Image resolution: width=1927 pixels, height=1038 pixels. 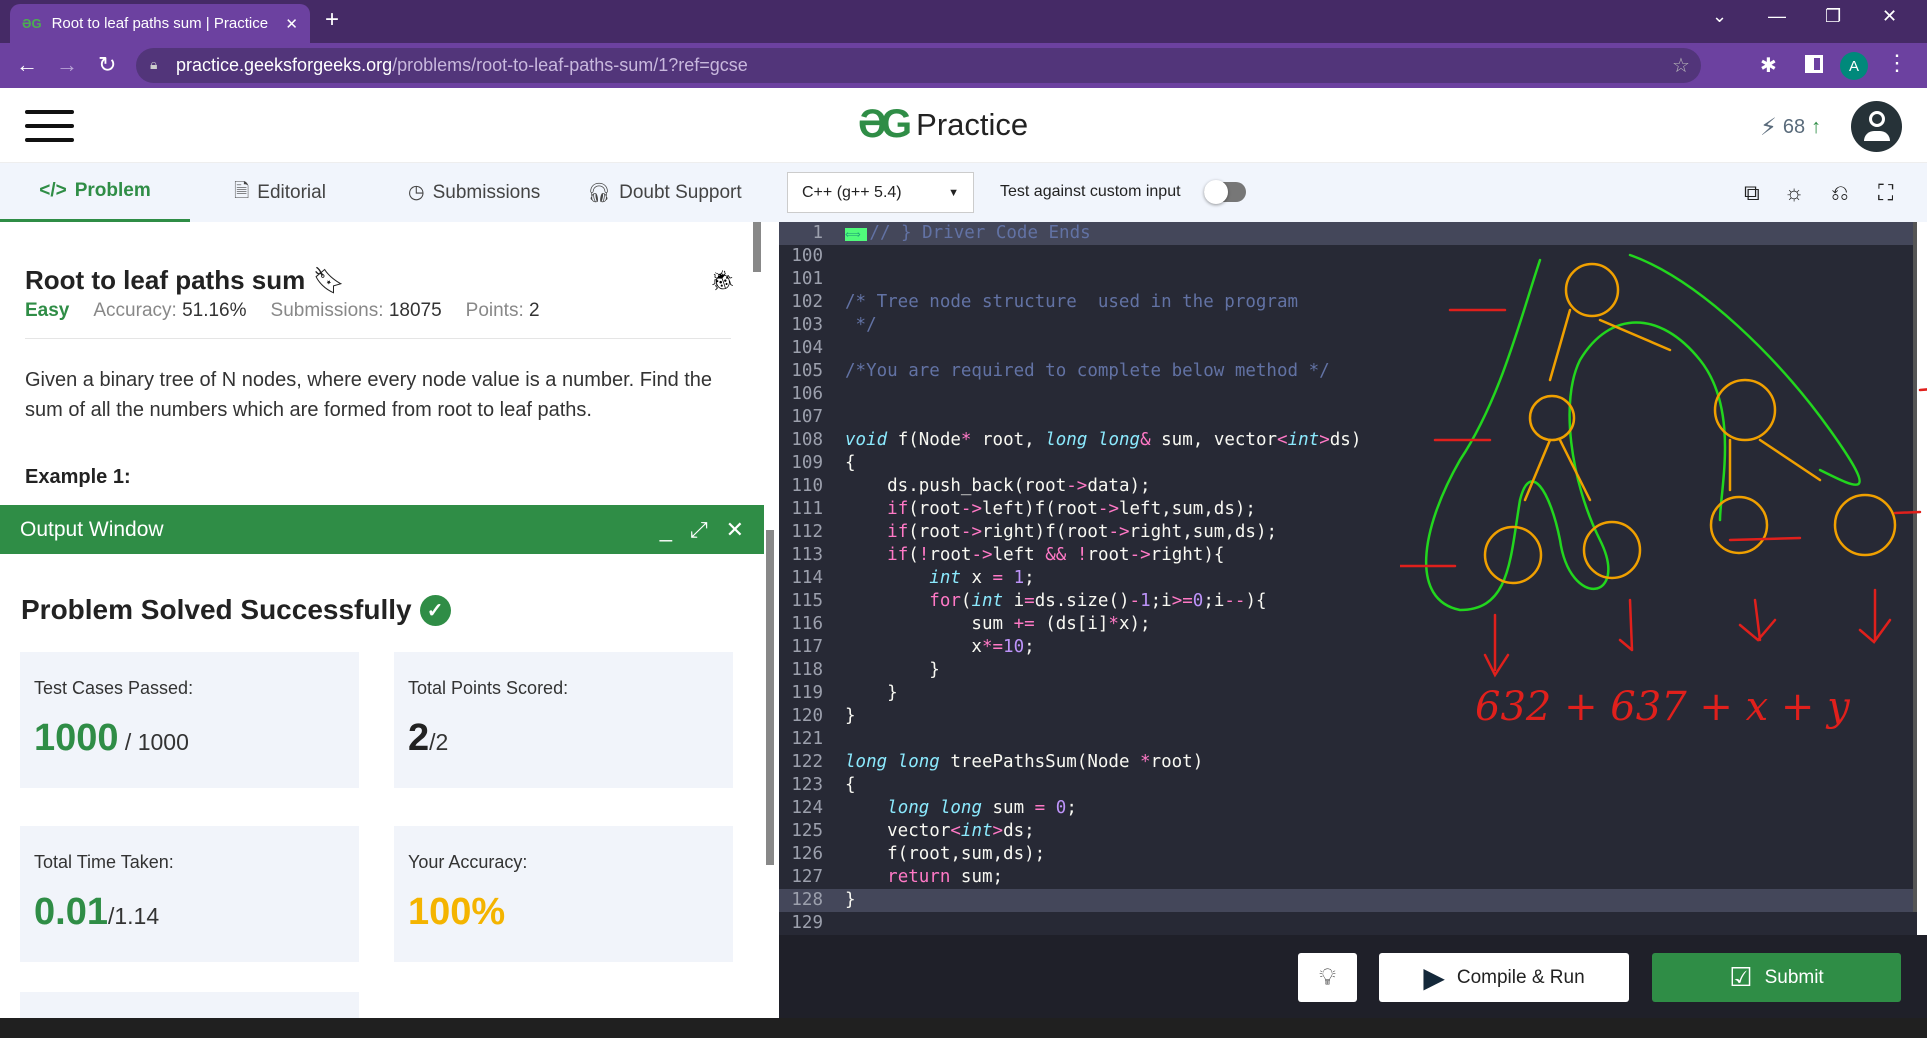 What do you see at coordinates (1768, 65) in the screenshot?
I see `extensions-icon: ✱` at bounding box center [1768, 65].